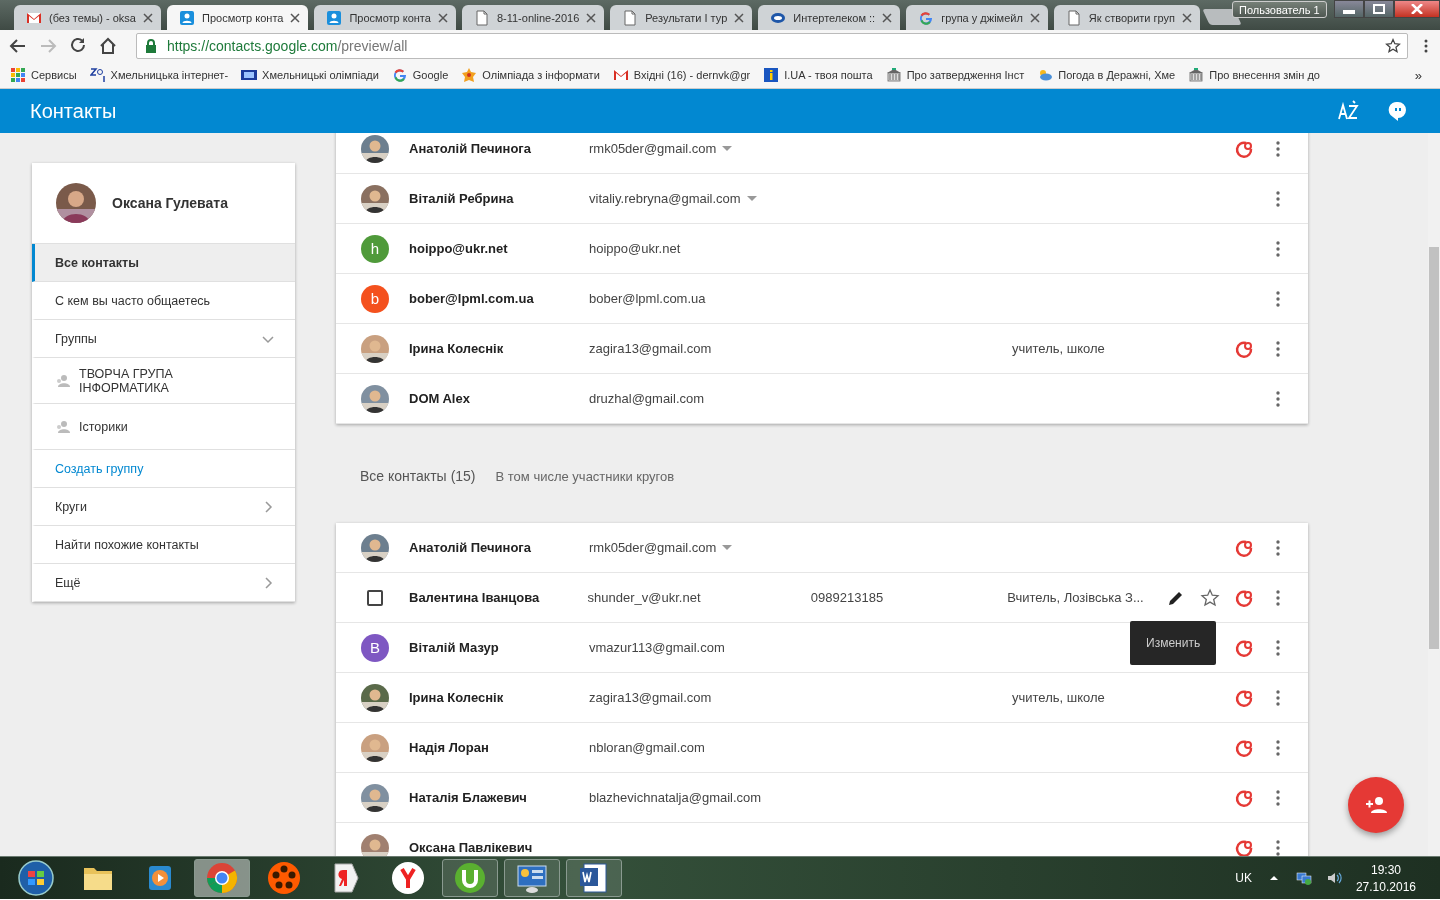 This screenshot has width=1440, height=900. I want to click on sidebar-item: Все контакты, so click(97, 262).